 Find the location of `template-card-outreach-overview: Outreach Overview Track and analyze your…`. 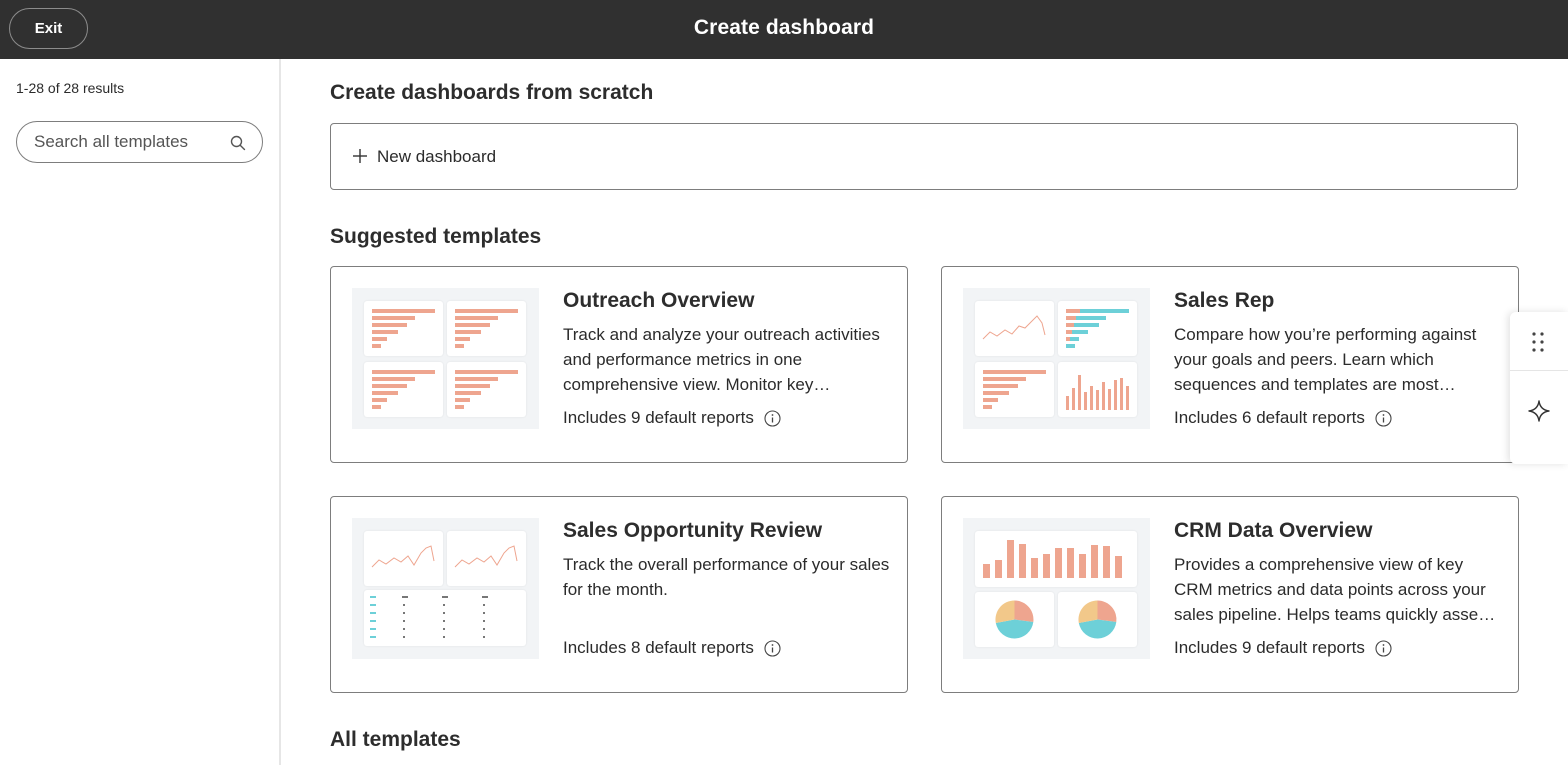

template-card-outreach-overview: Outreach Overview Track and analyze your… is located at coordinates (619, 364).